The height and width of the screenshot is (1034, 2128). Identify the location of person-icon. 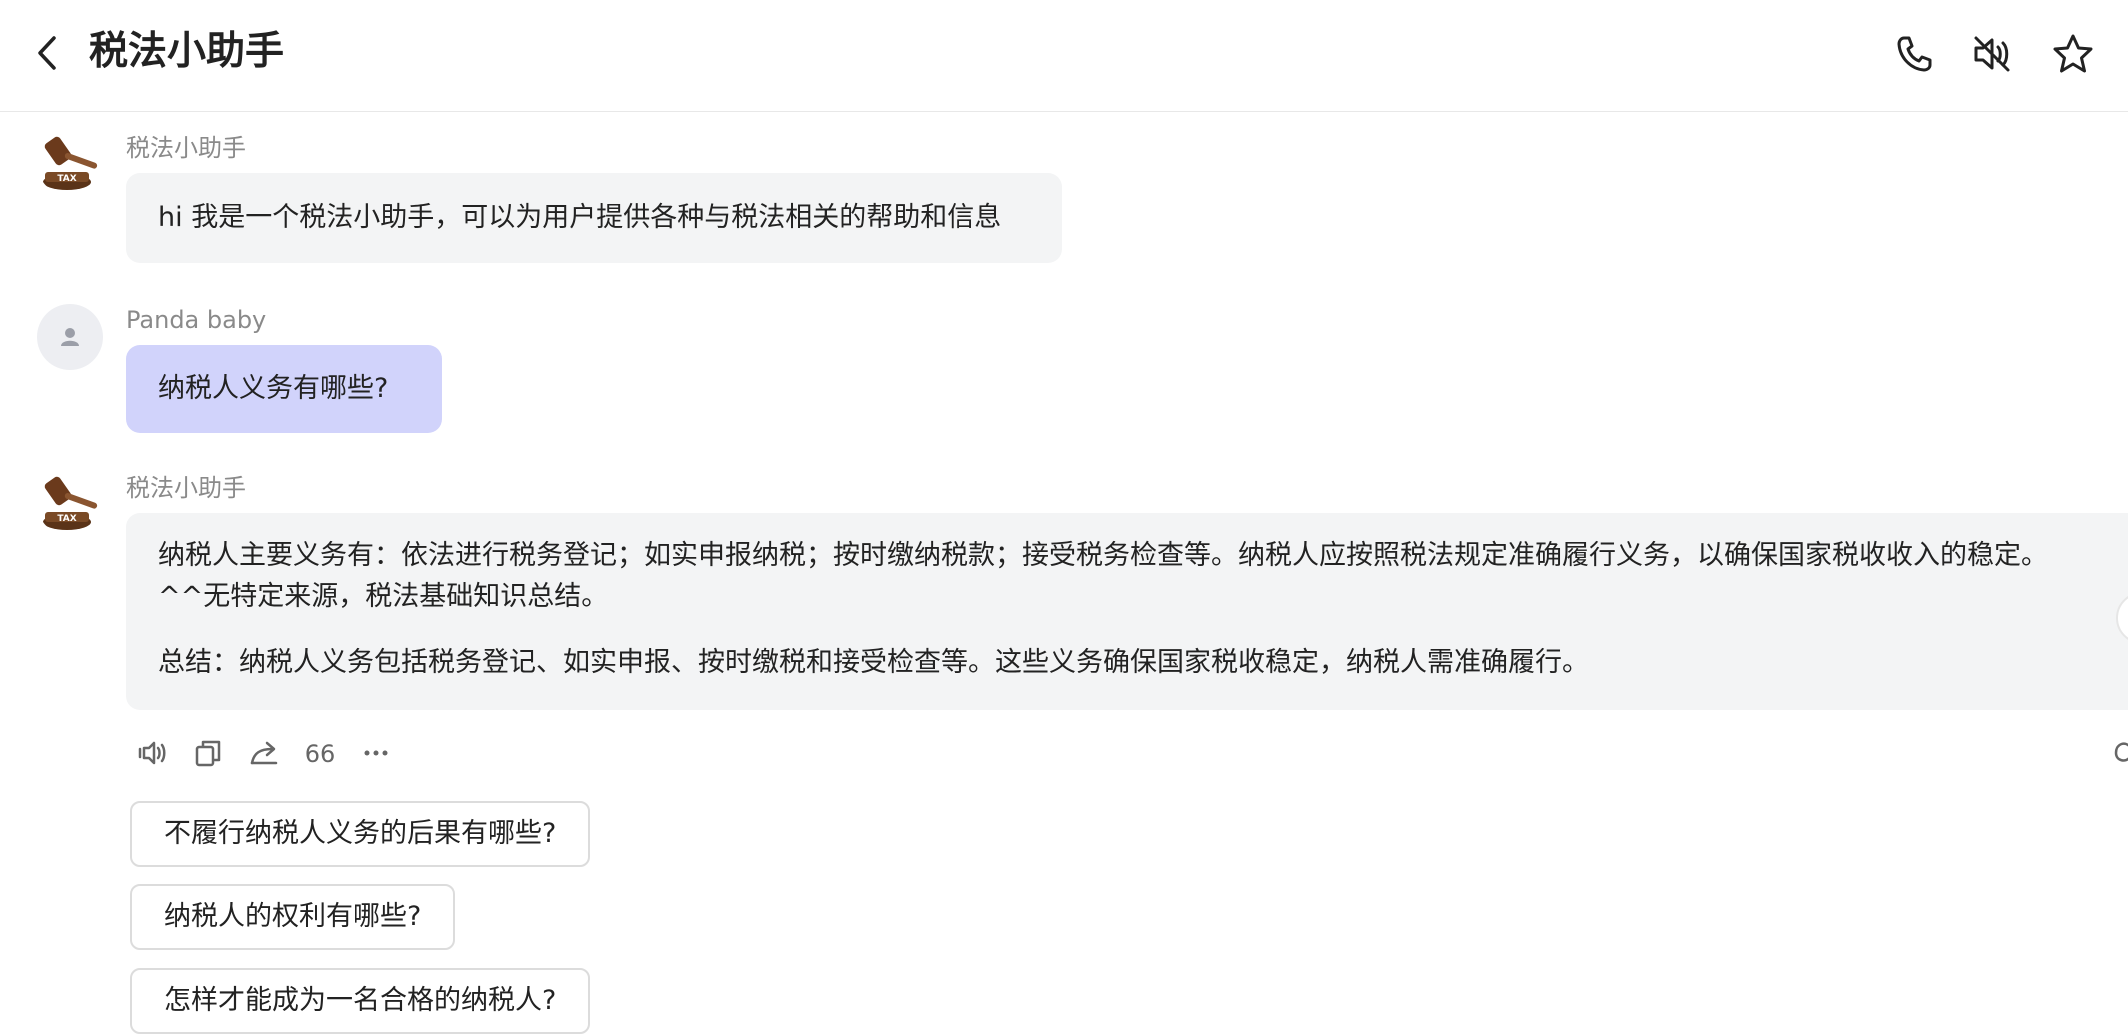
(70, 337).